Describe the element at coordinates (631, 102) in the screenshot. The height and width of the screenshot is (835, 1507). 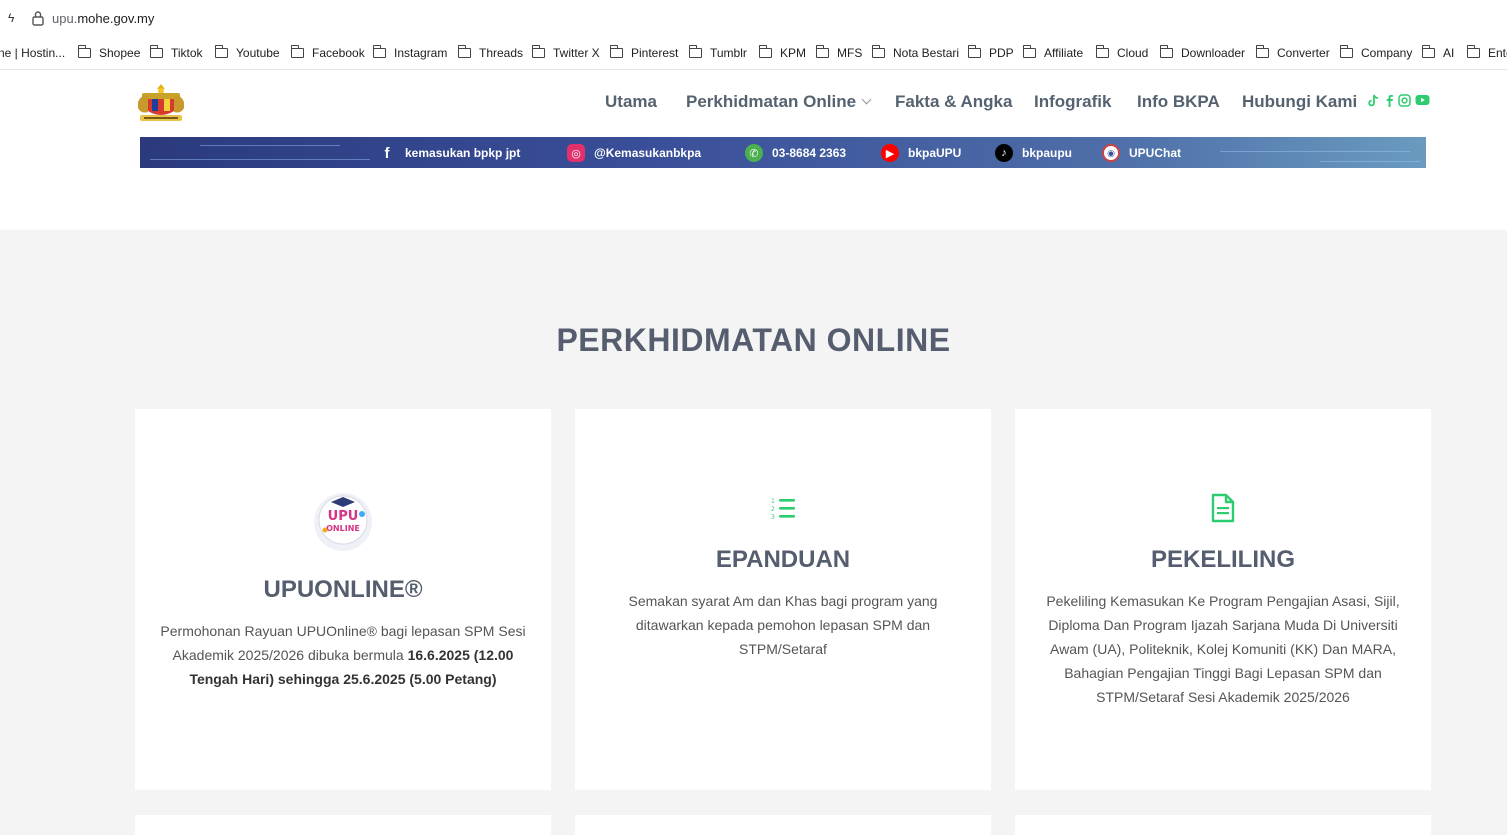
I see `nav-utama: Utama` at that location.